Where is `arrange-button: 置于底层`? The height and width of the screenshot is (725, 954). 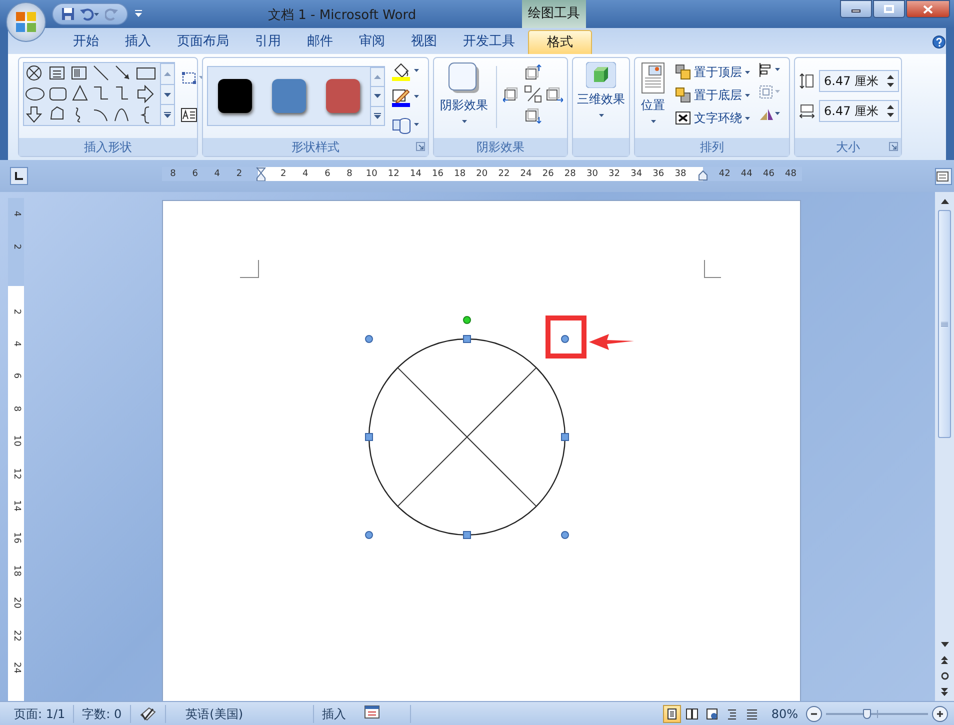
arrange-button: 置于底层 is located at coordinates (712, 95).